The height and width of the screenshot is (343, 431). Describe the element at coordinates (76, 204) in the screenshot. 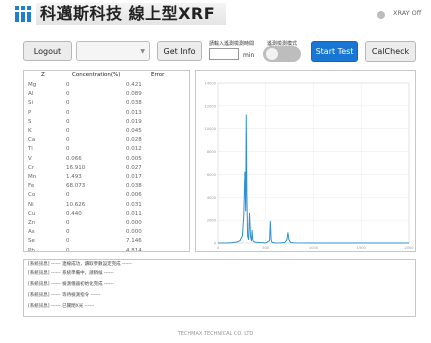

I see `concentration-cell: 10.626` at that location.